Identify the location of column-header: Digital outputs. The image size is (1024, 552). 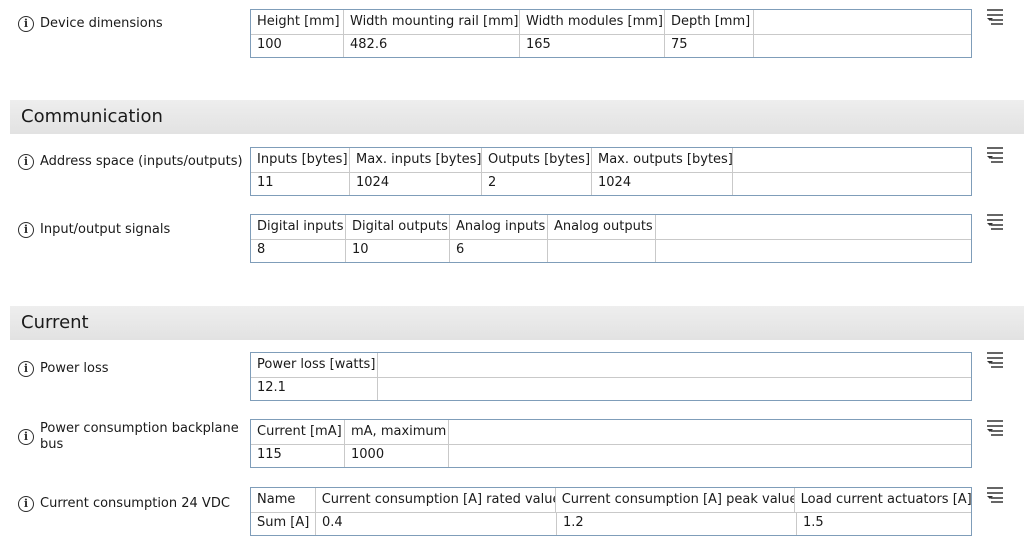
(398, 227).